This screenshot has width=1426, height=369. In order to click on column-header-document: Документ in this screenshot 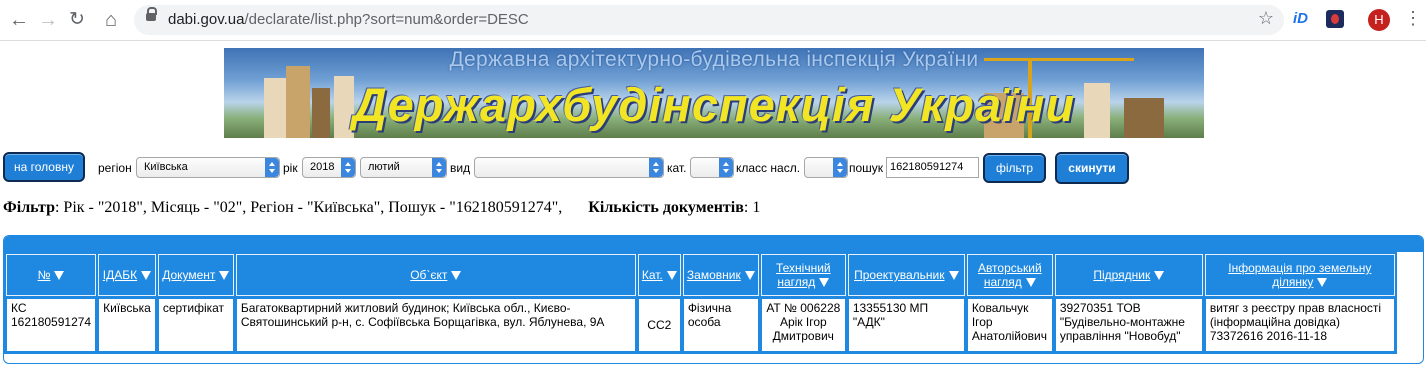, I will do `click(195, 275)`.